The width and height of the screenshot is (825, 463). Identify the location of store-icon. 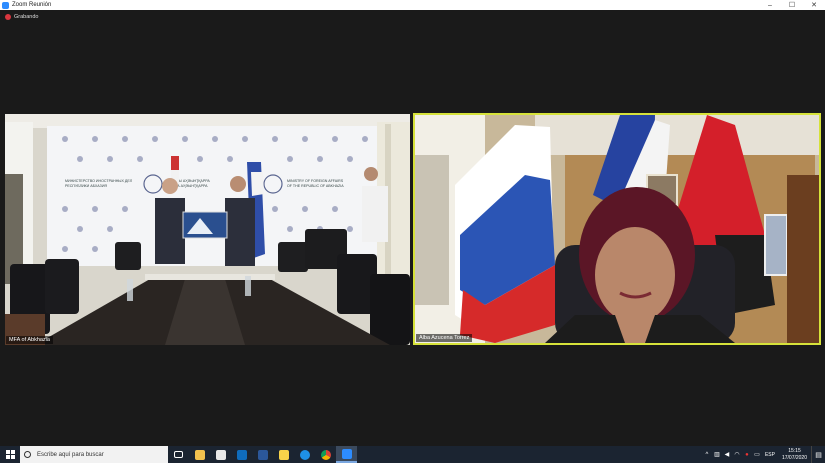
(220, 454).